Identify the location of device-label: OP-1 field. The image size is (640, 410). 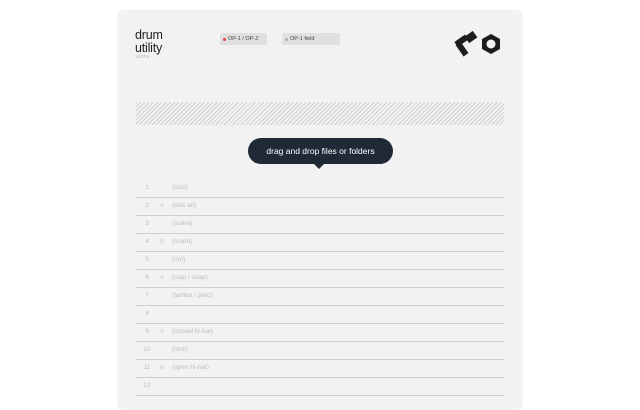
(302, 39).